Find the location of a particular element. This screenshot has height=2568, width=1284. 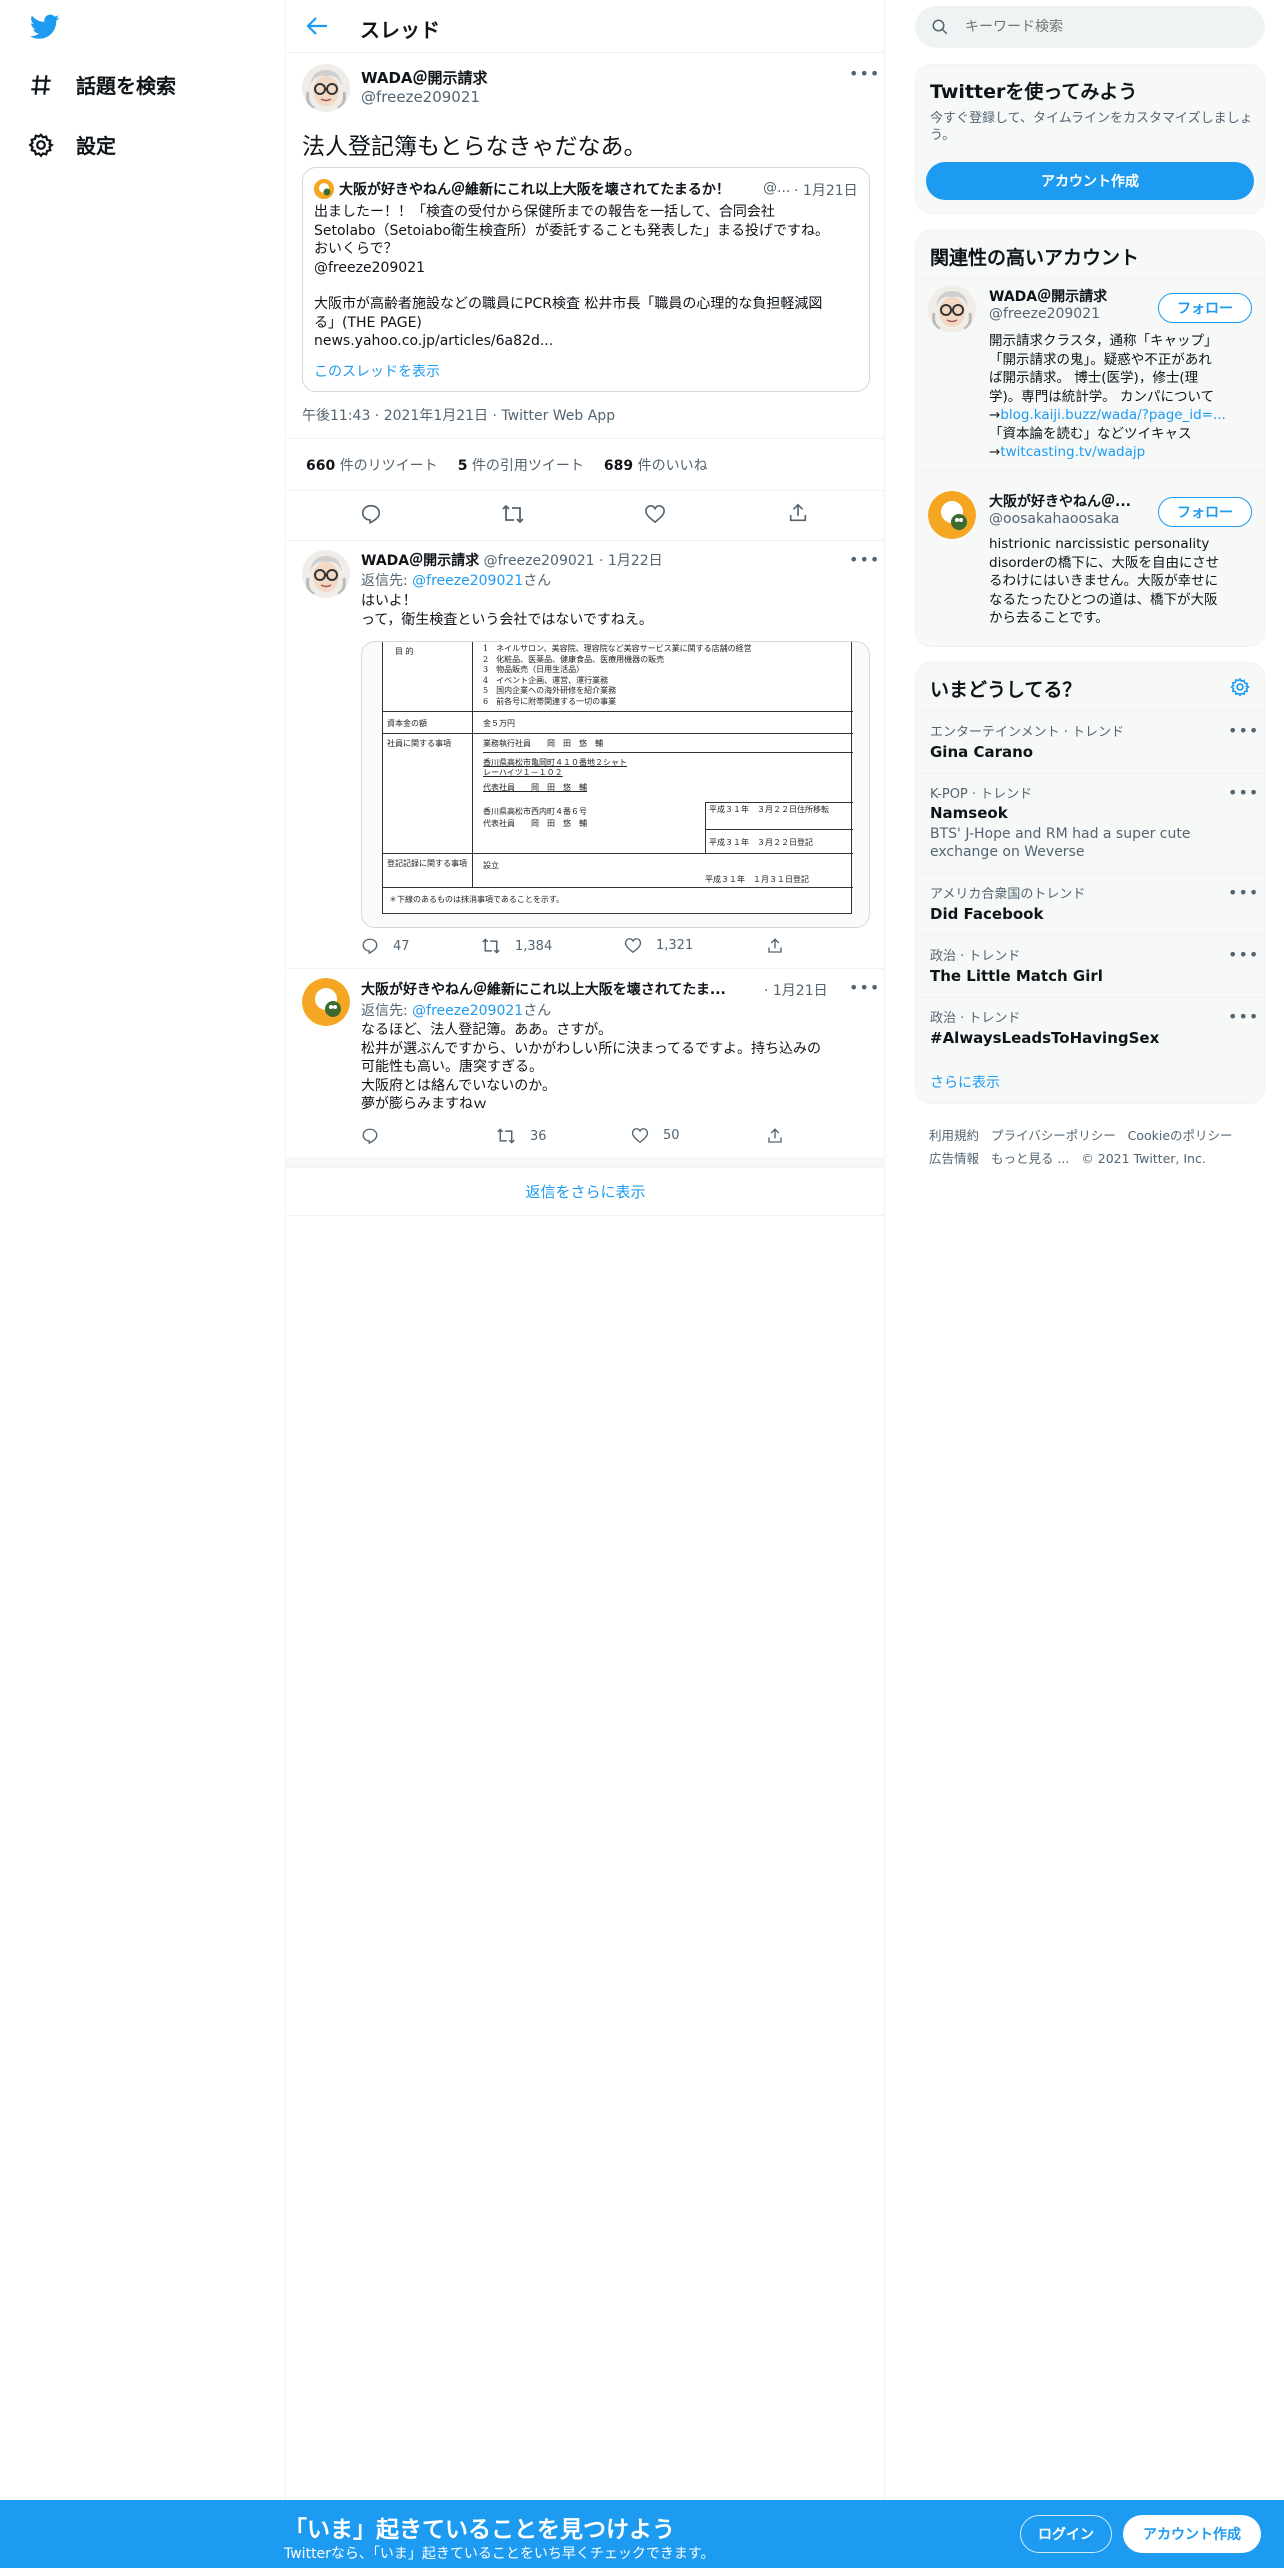

search-box is located at coordinates (1090, 27).